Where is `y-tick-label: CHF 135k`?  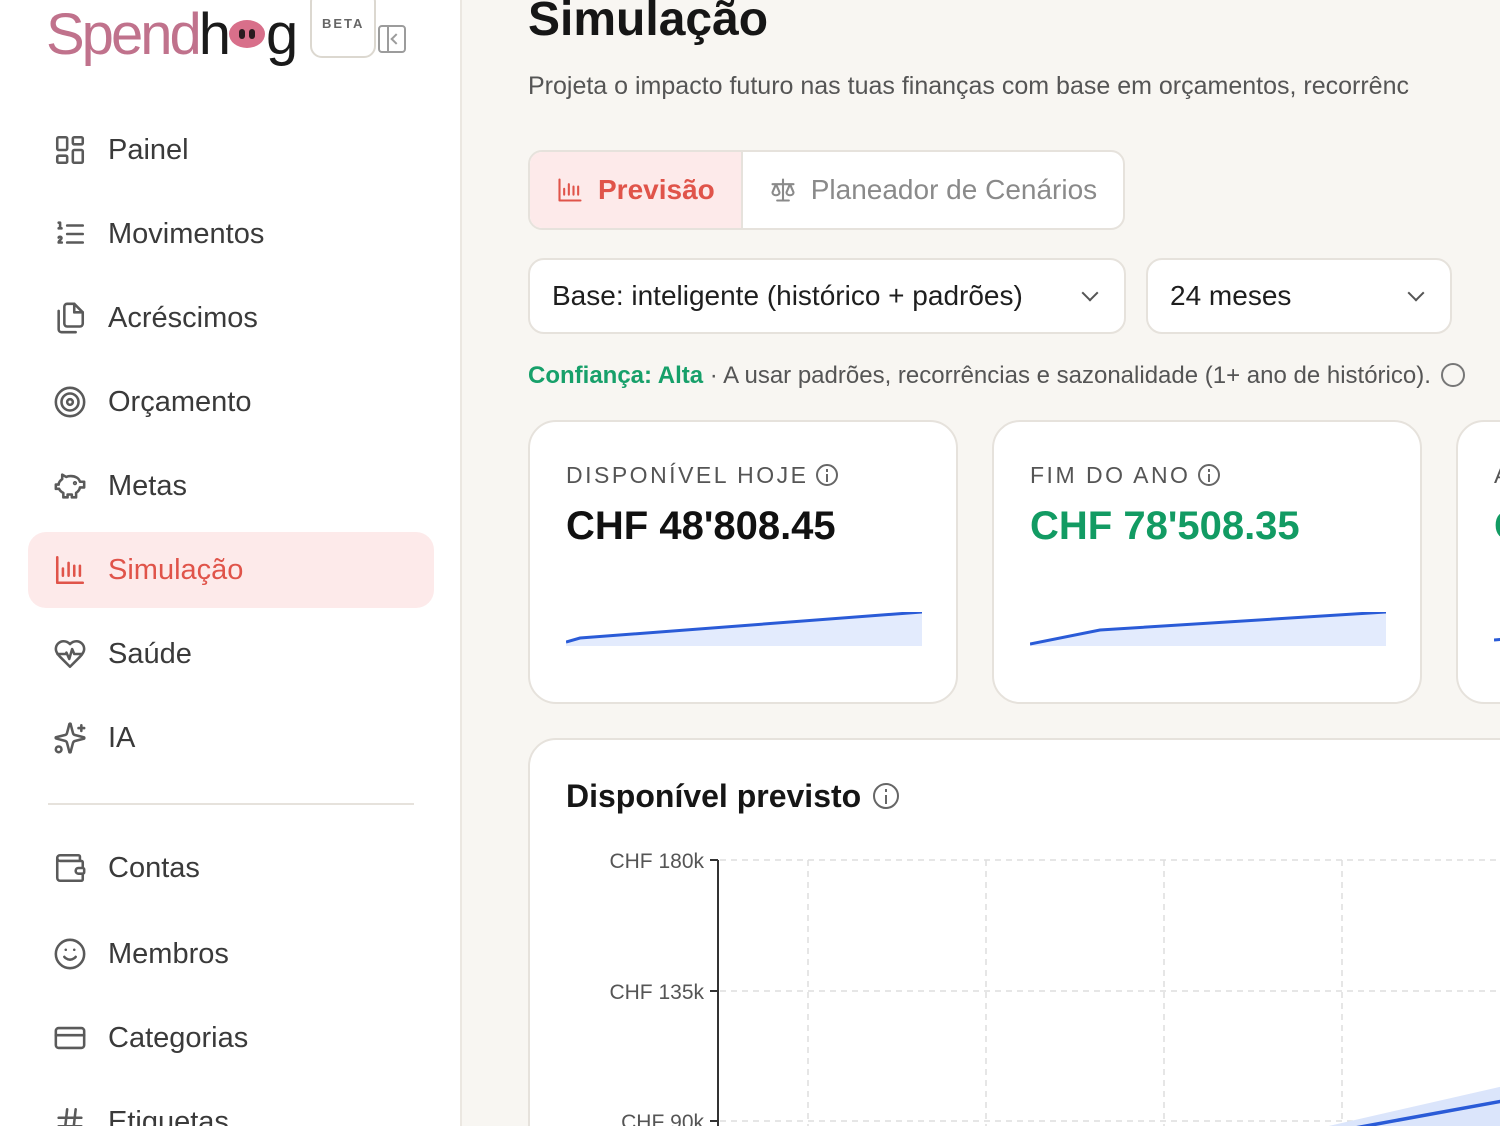 y-tick-label: CHF 135k is located at coordinates (656, 992).